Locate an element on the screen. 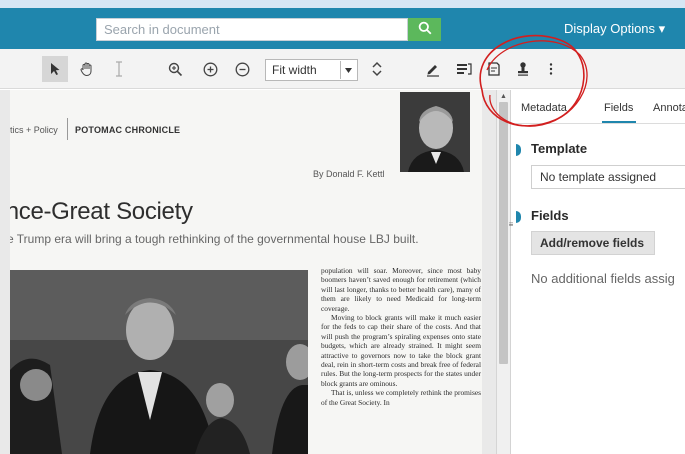 The width and height of the screenshot is (685, 454). search-button is located at coordinates (424, 29).